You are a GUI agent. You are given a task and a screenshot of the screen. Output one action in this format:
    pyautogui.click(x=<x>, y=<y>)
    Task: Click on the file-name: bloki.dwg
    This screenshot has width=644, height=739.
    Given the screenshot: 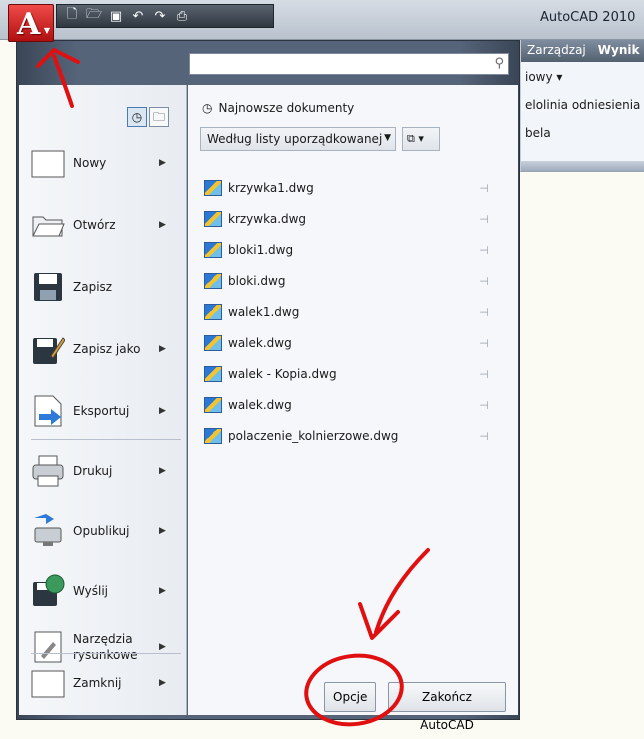 What is the action you would take?
    pyautogui.click(x=257, y=281)
    